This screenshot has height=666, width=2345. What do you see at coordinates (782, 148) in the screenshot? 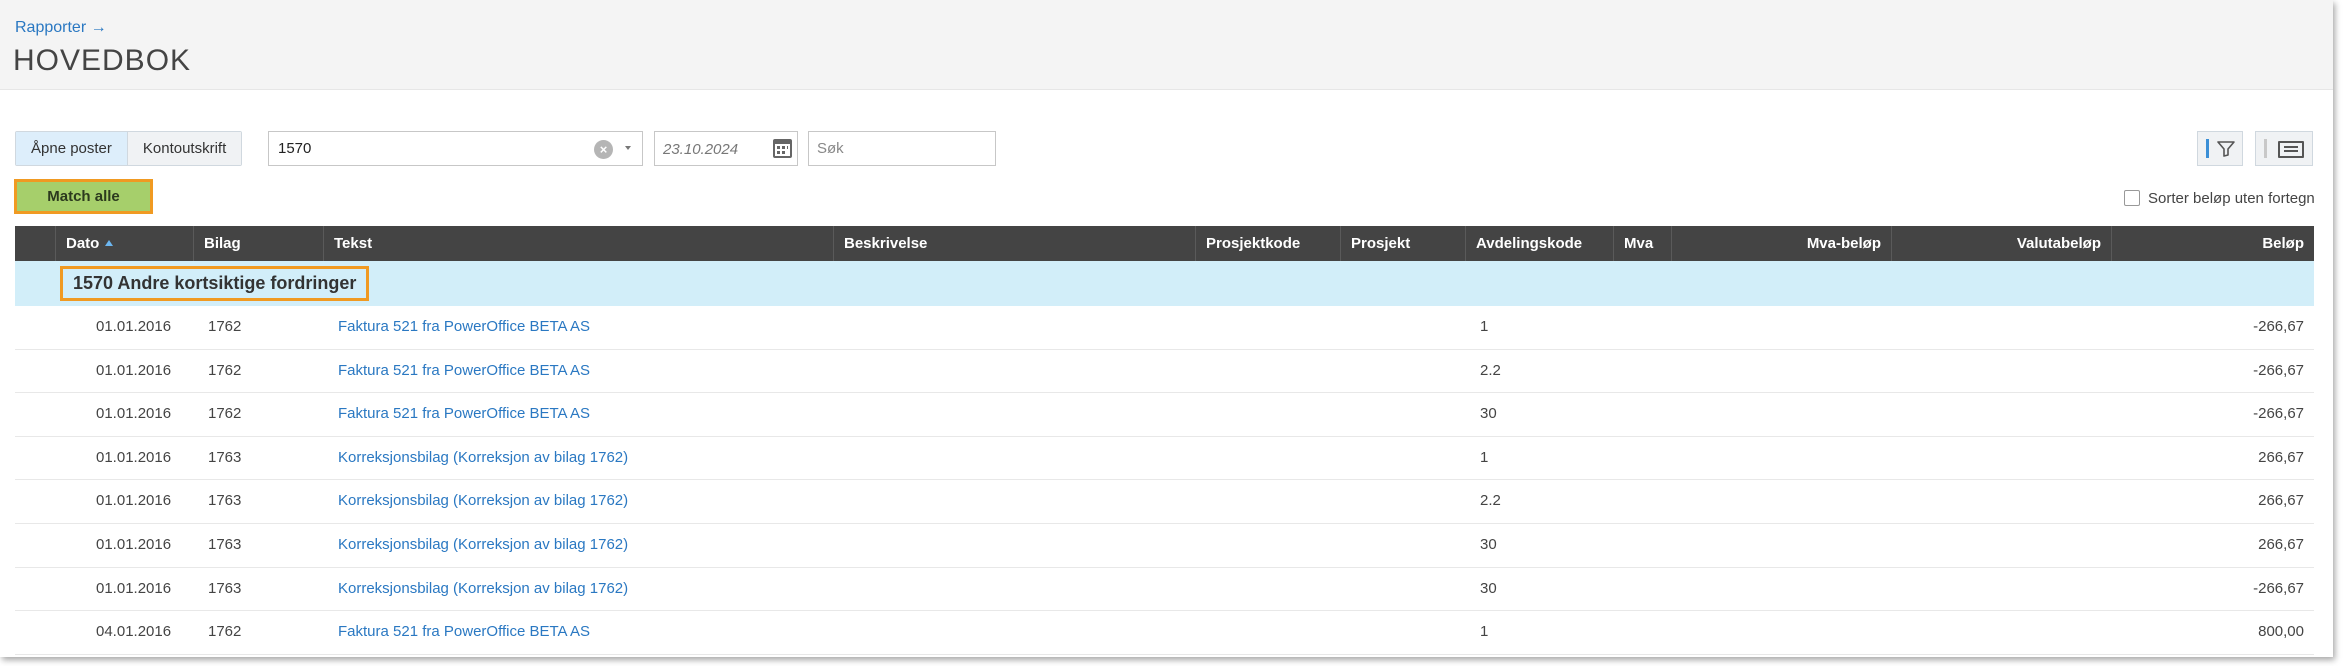
I see `calendar-icon` at bounding box center [782, 148].